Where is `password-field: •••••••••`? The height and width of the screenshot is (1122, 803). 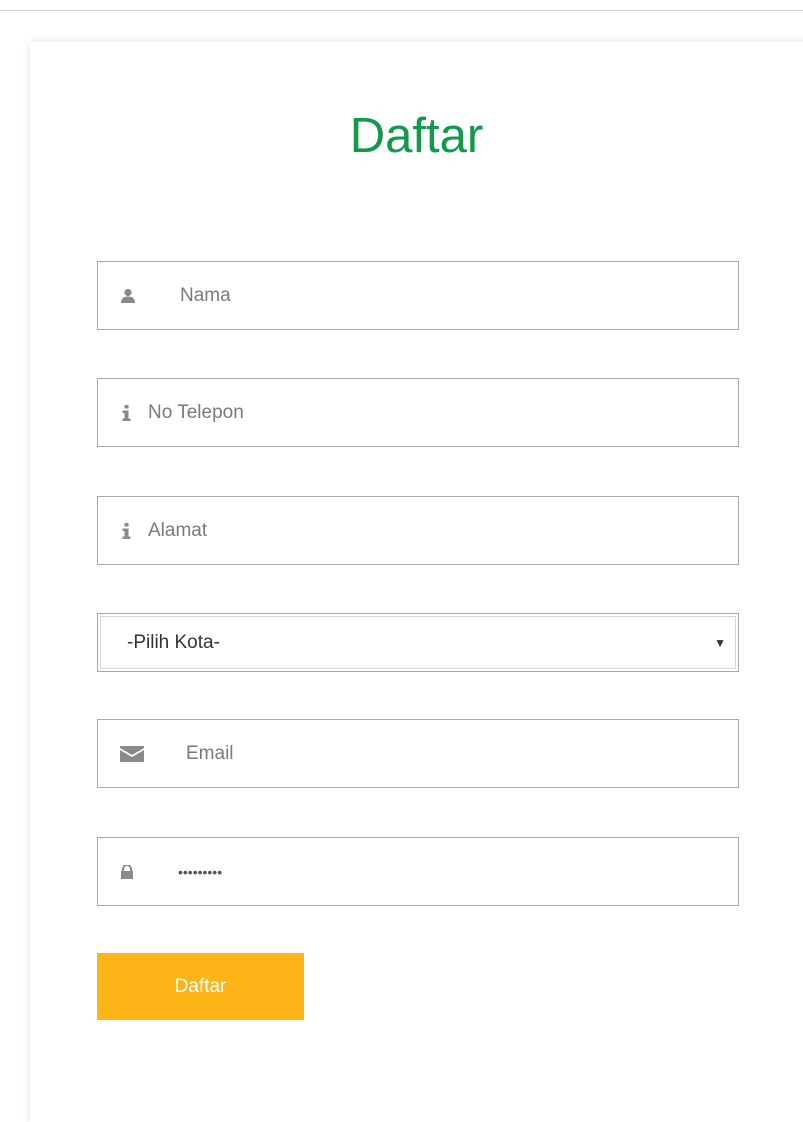 password-field: ••••••••• is located at coordinates (418, 871).